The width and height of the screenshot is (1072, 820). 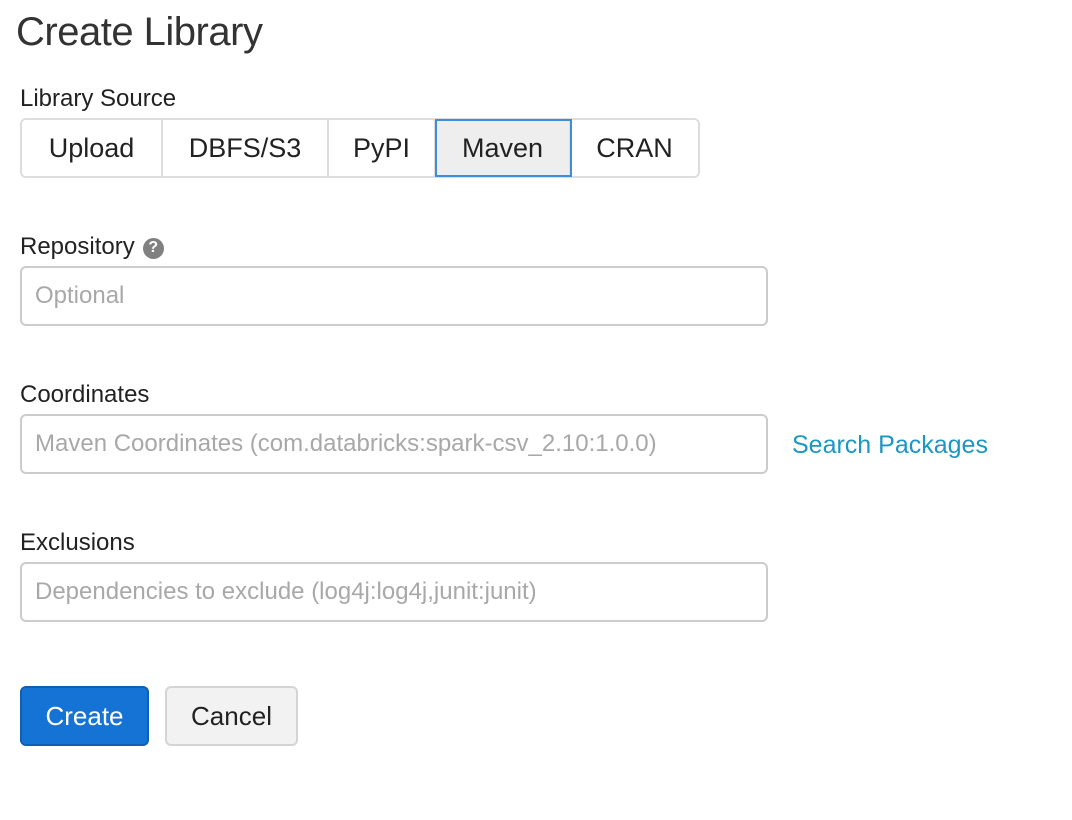 I want to click on cancel-button: Cancel, so click(x=231, y=716).